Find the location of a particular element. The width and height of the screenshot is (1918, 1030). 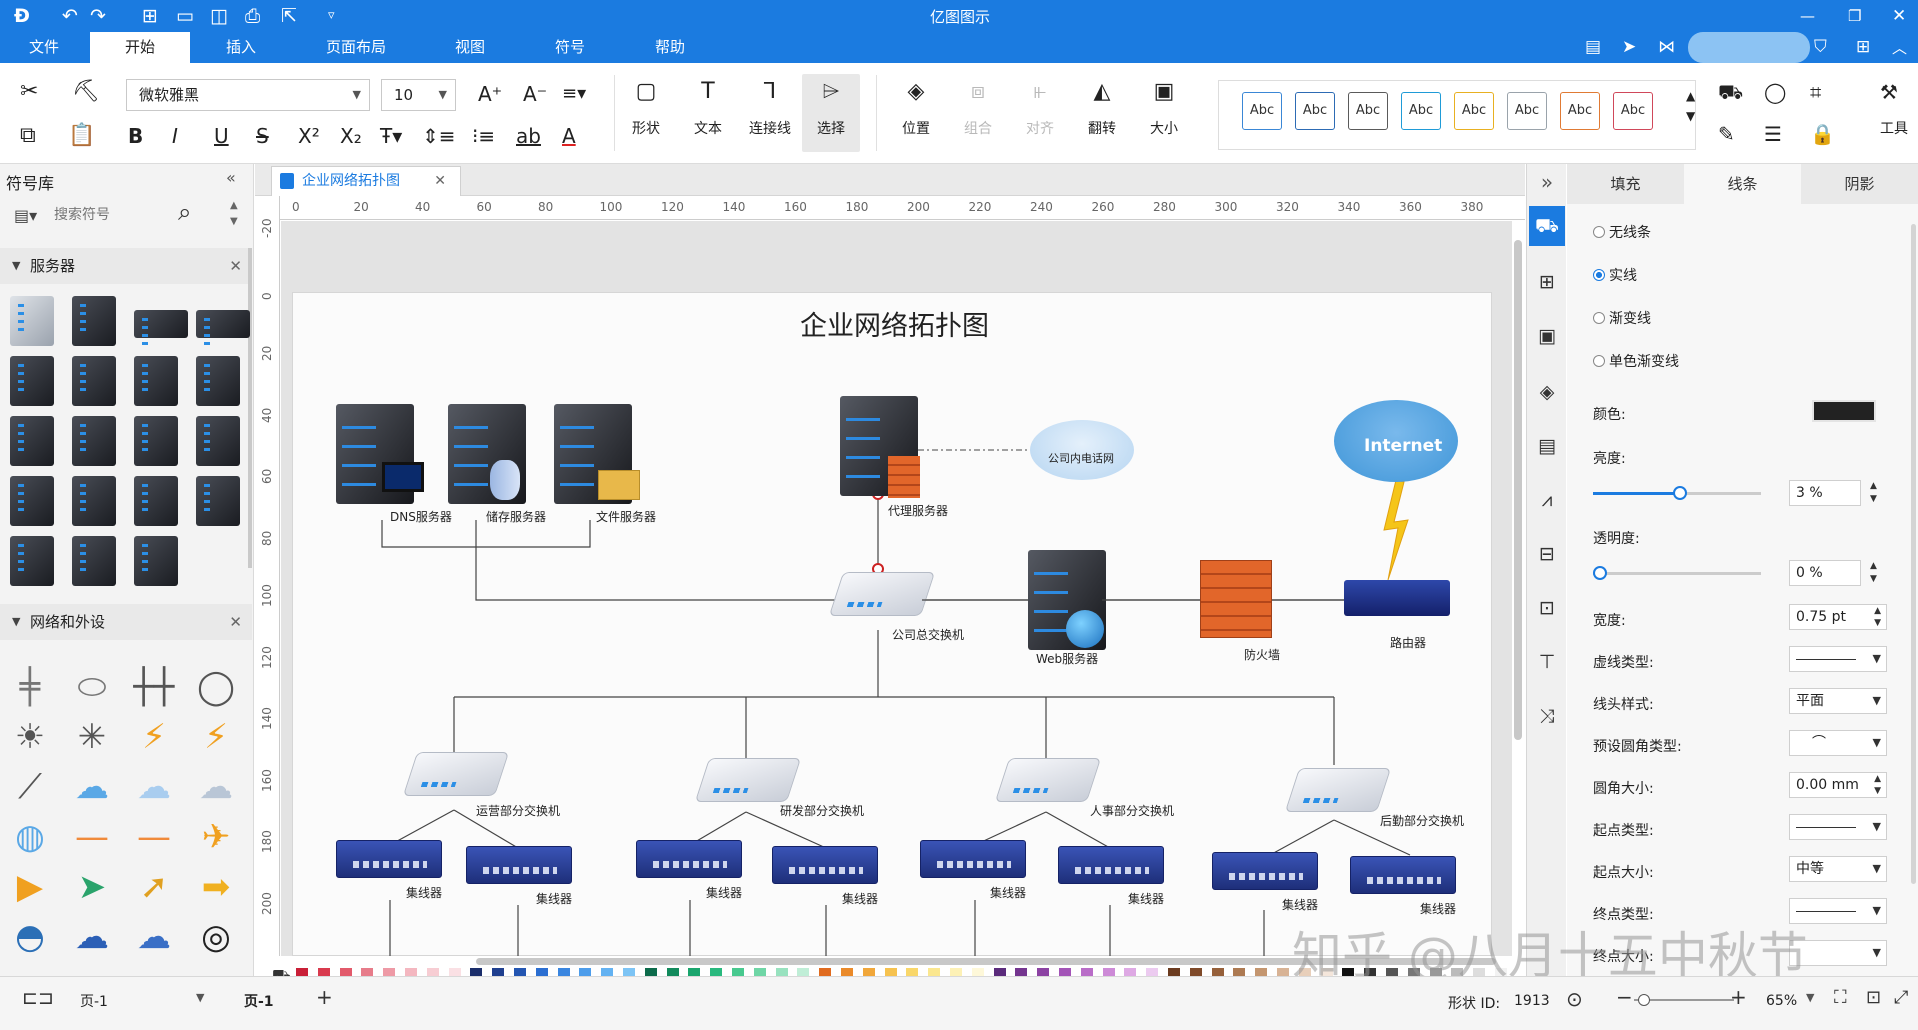

zoom-out-icon: − is located at coordinates (1624, 997).